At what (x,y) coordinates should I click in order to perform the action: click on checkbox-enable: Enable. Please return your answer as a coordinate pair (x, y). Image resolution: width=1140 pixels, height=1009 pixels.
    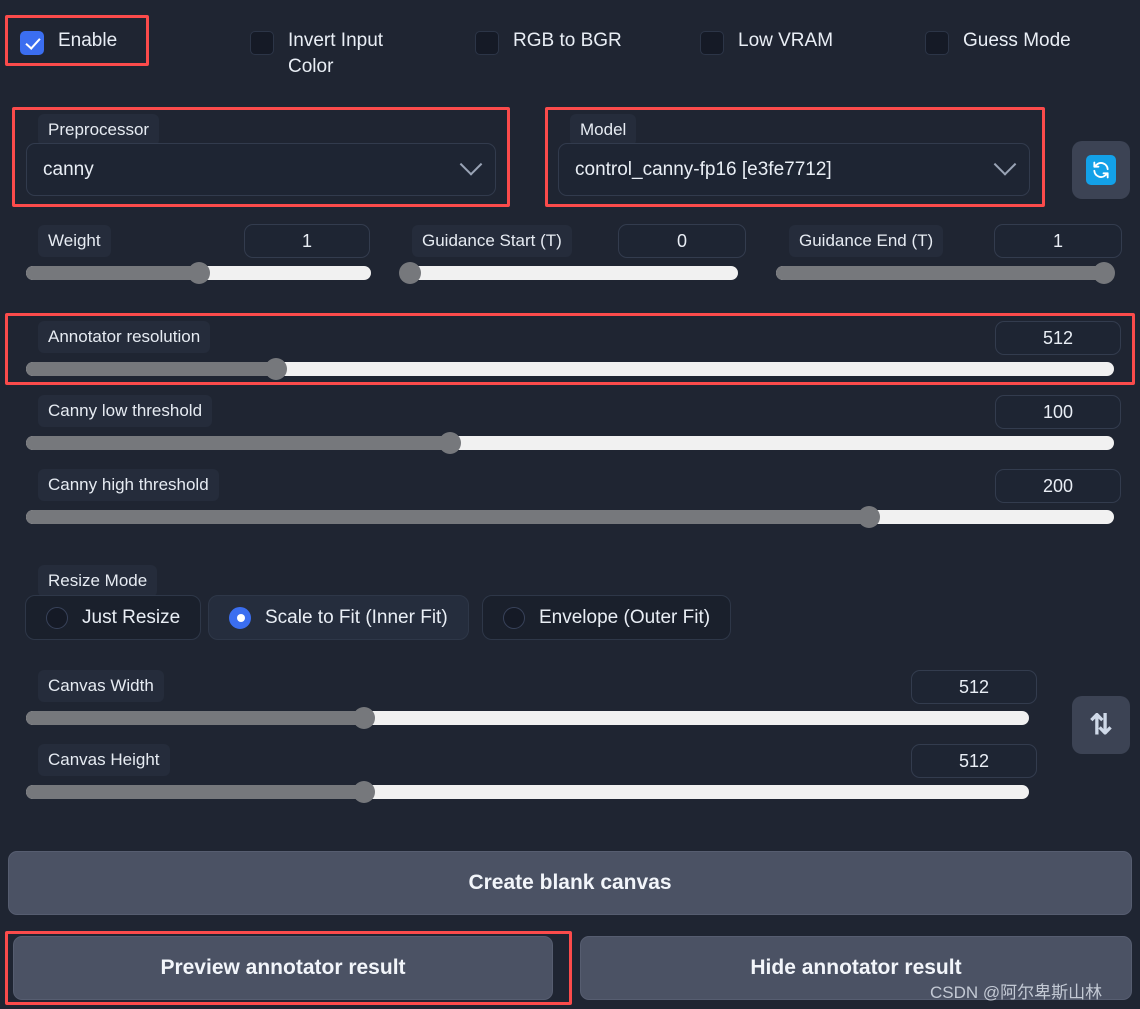
    Looking at the image, I should click on (68, 41).